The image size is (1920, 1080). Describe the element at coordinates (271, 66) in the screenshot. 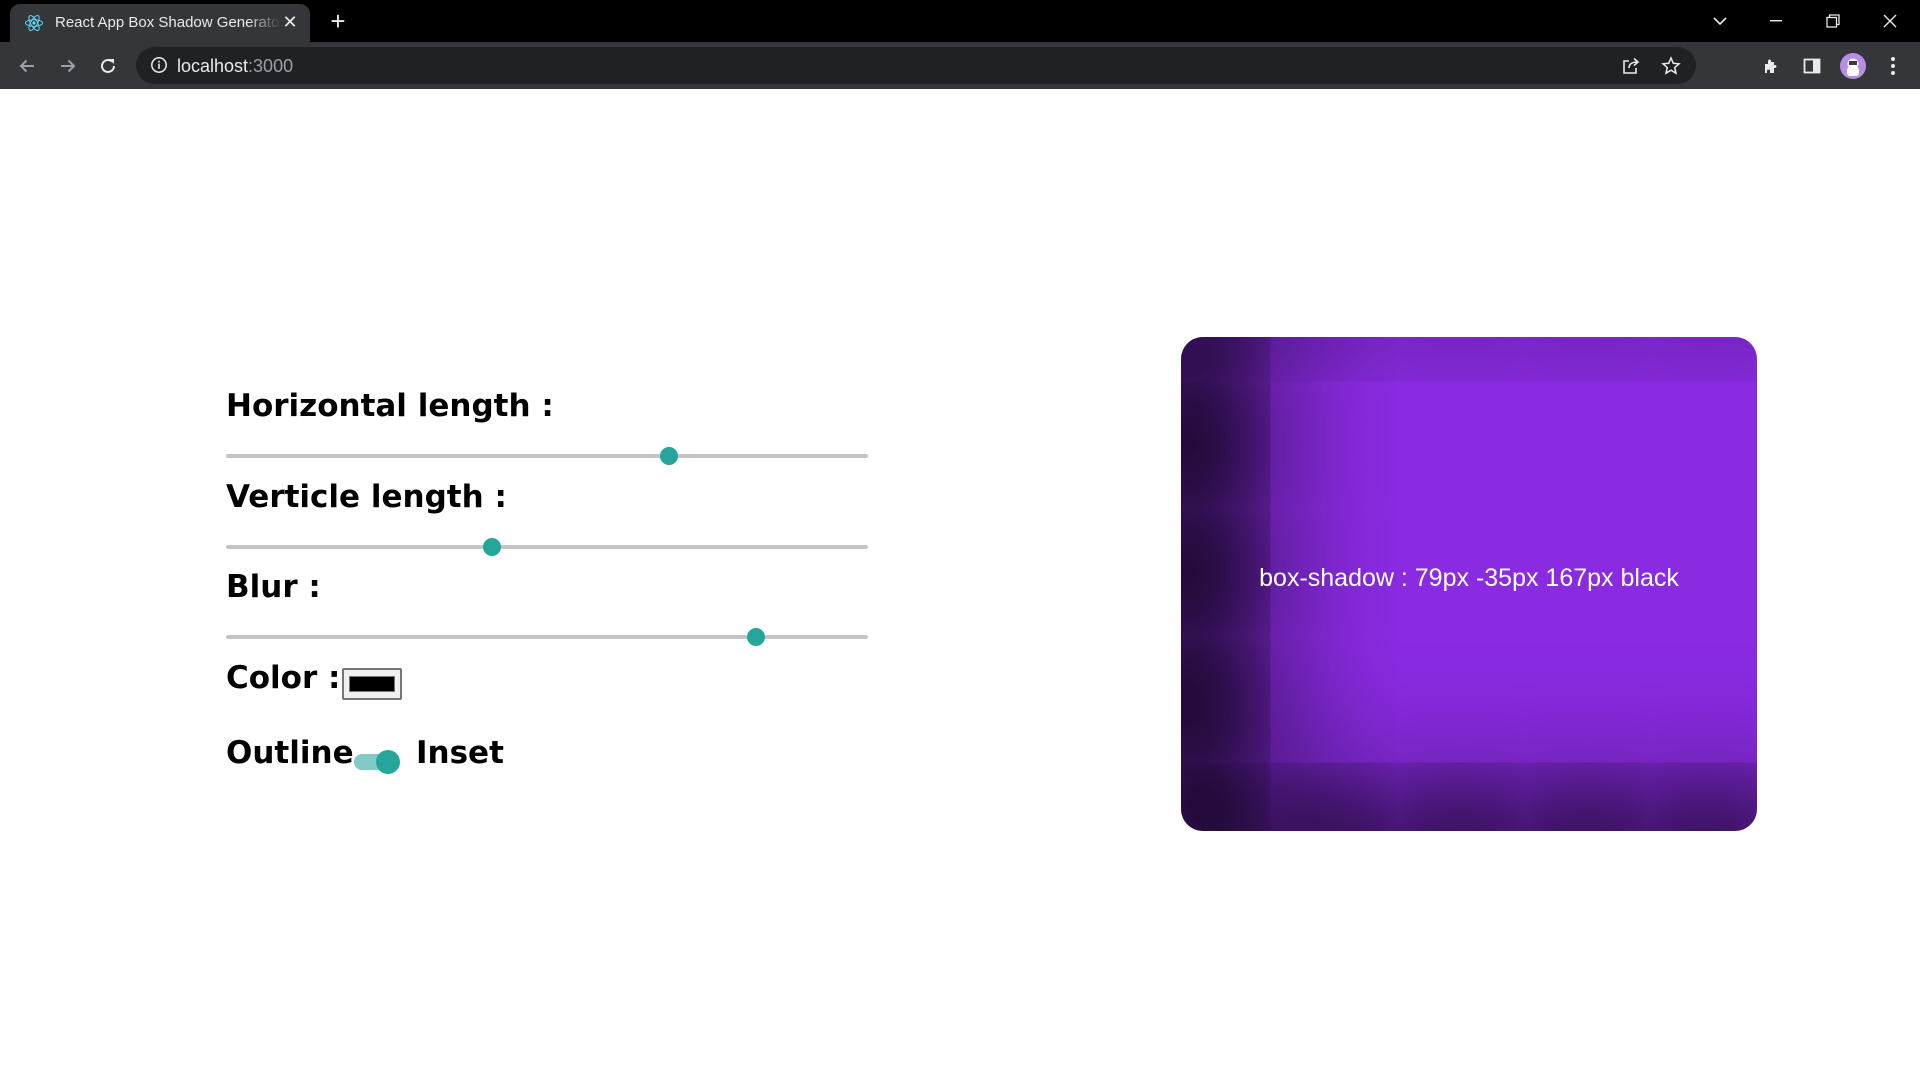

I see `url-port: :3000` at that location.